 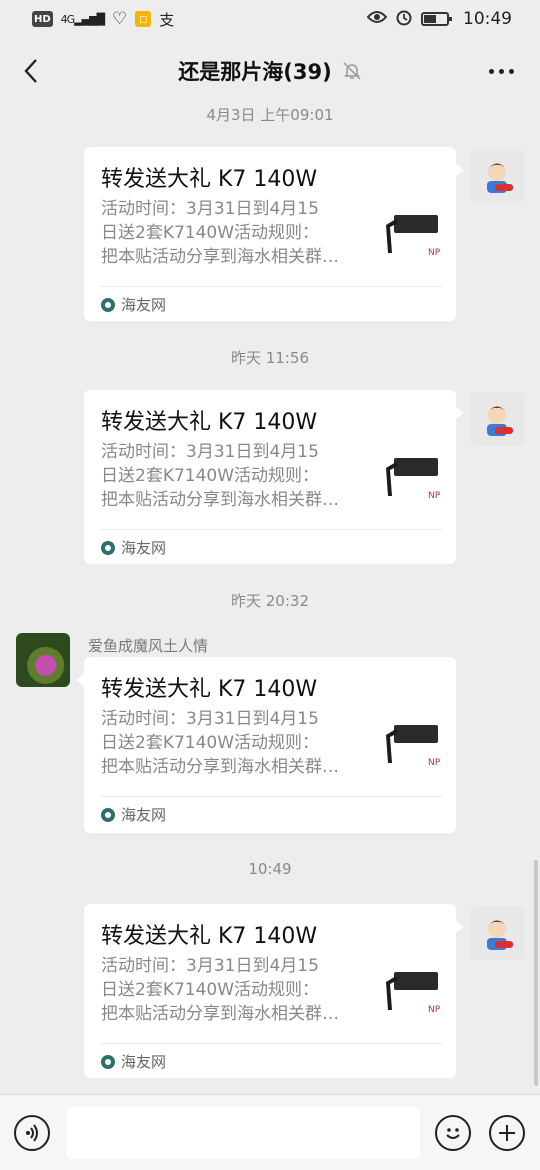 What do you see at coordinates (167, 19) in the screenshot?
I see `alipay-icon: 支` at bounding box center [167, 19].